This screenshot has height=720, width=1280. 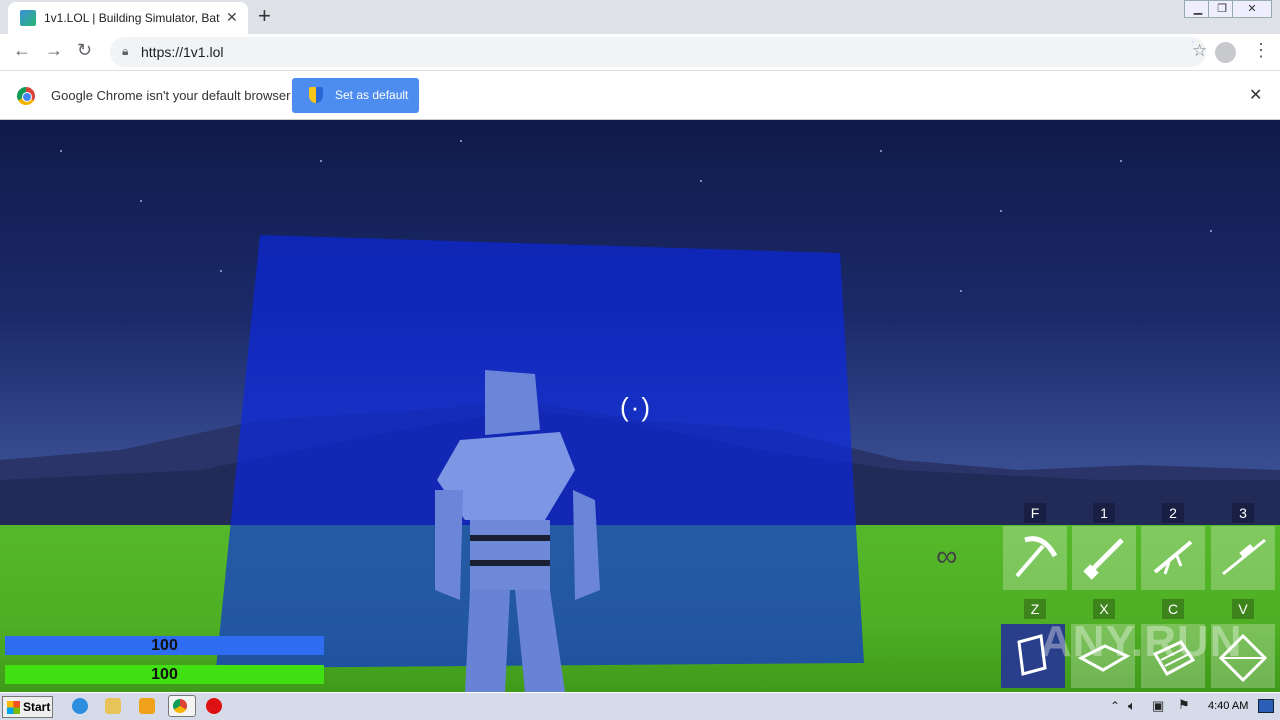 I want to click on set-as-default-button: Set as default, so click(x=355, y=95).